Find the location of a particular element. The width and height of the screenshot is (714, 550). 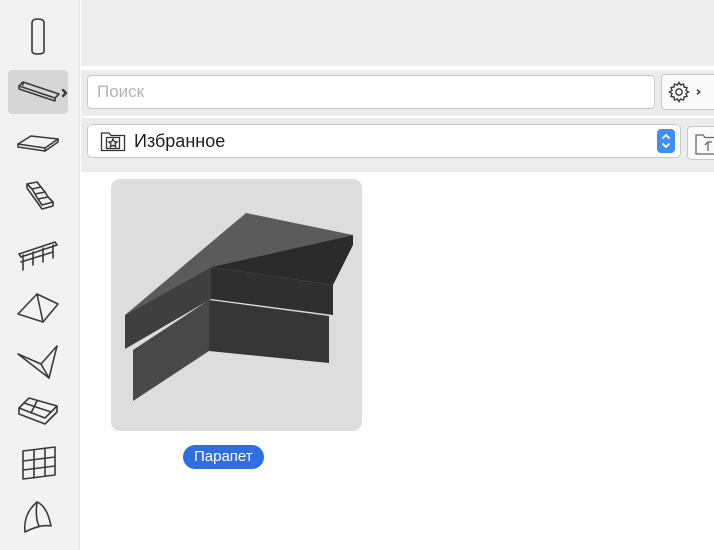

shell-tool is located at coordinates (38, 362).